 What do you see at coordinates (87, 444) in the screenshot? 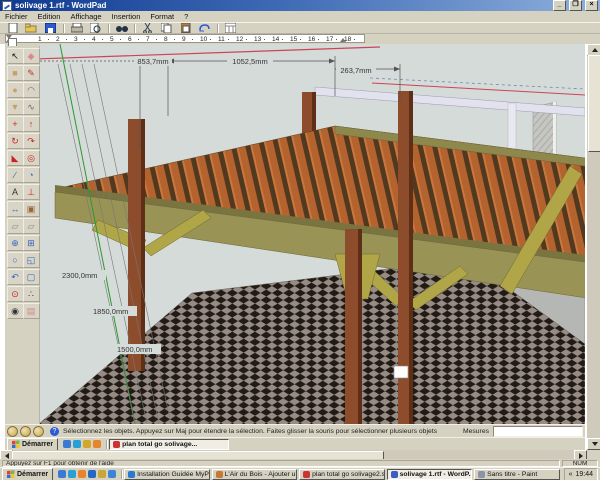
I see `sun-app-icon` at bounding box center [87, 444].